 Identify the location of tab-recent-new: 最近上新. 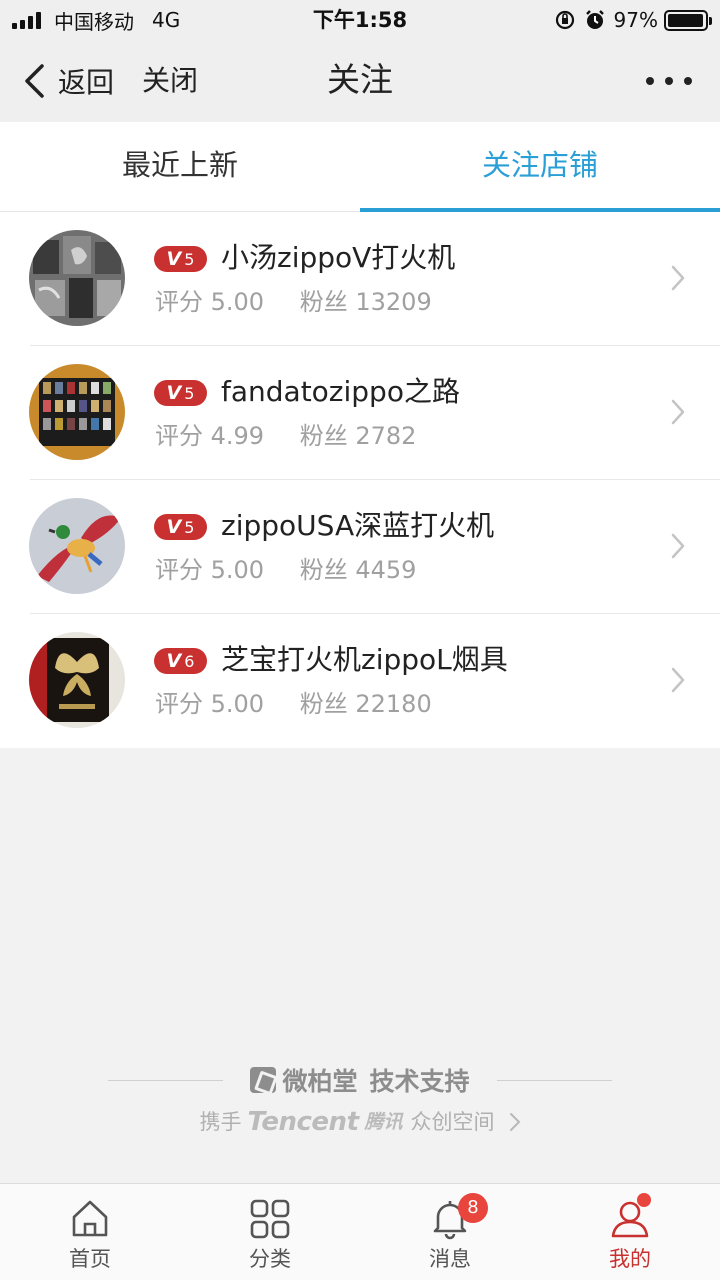
(180, 166).